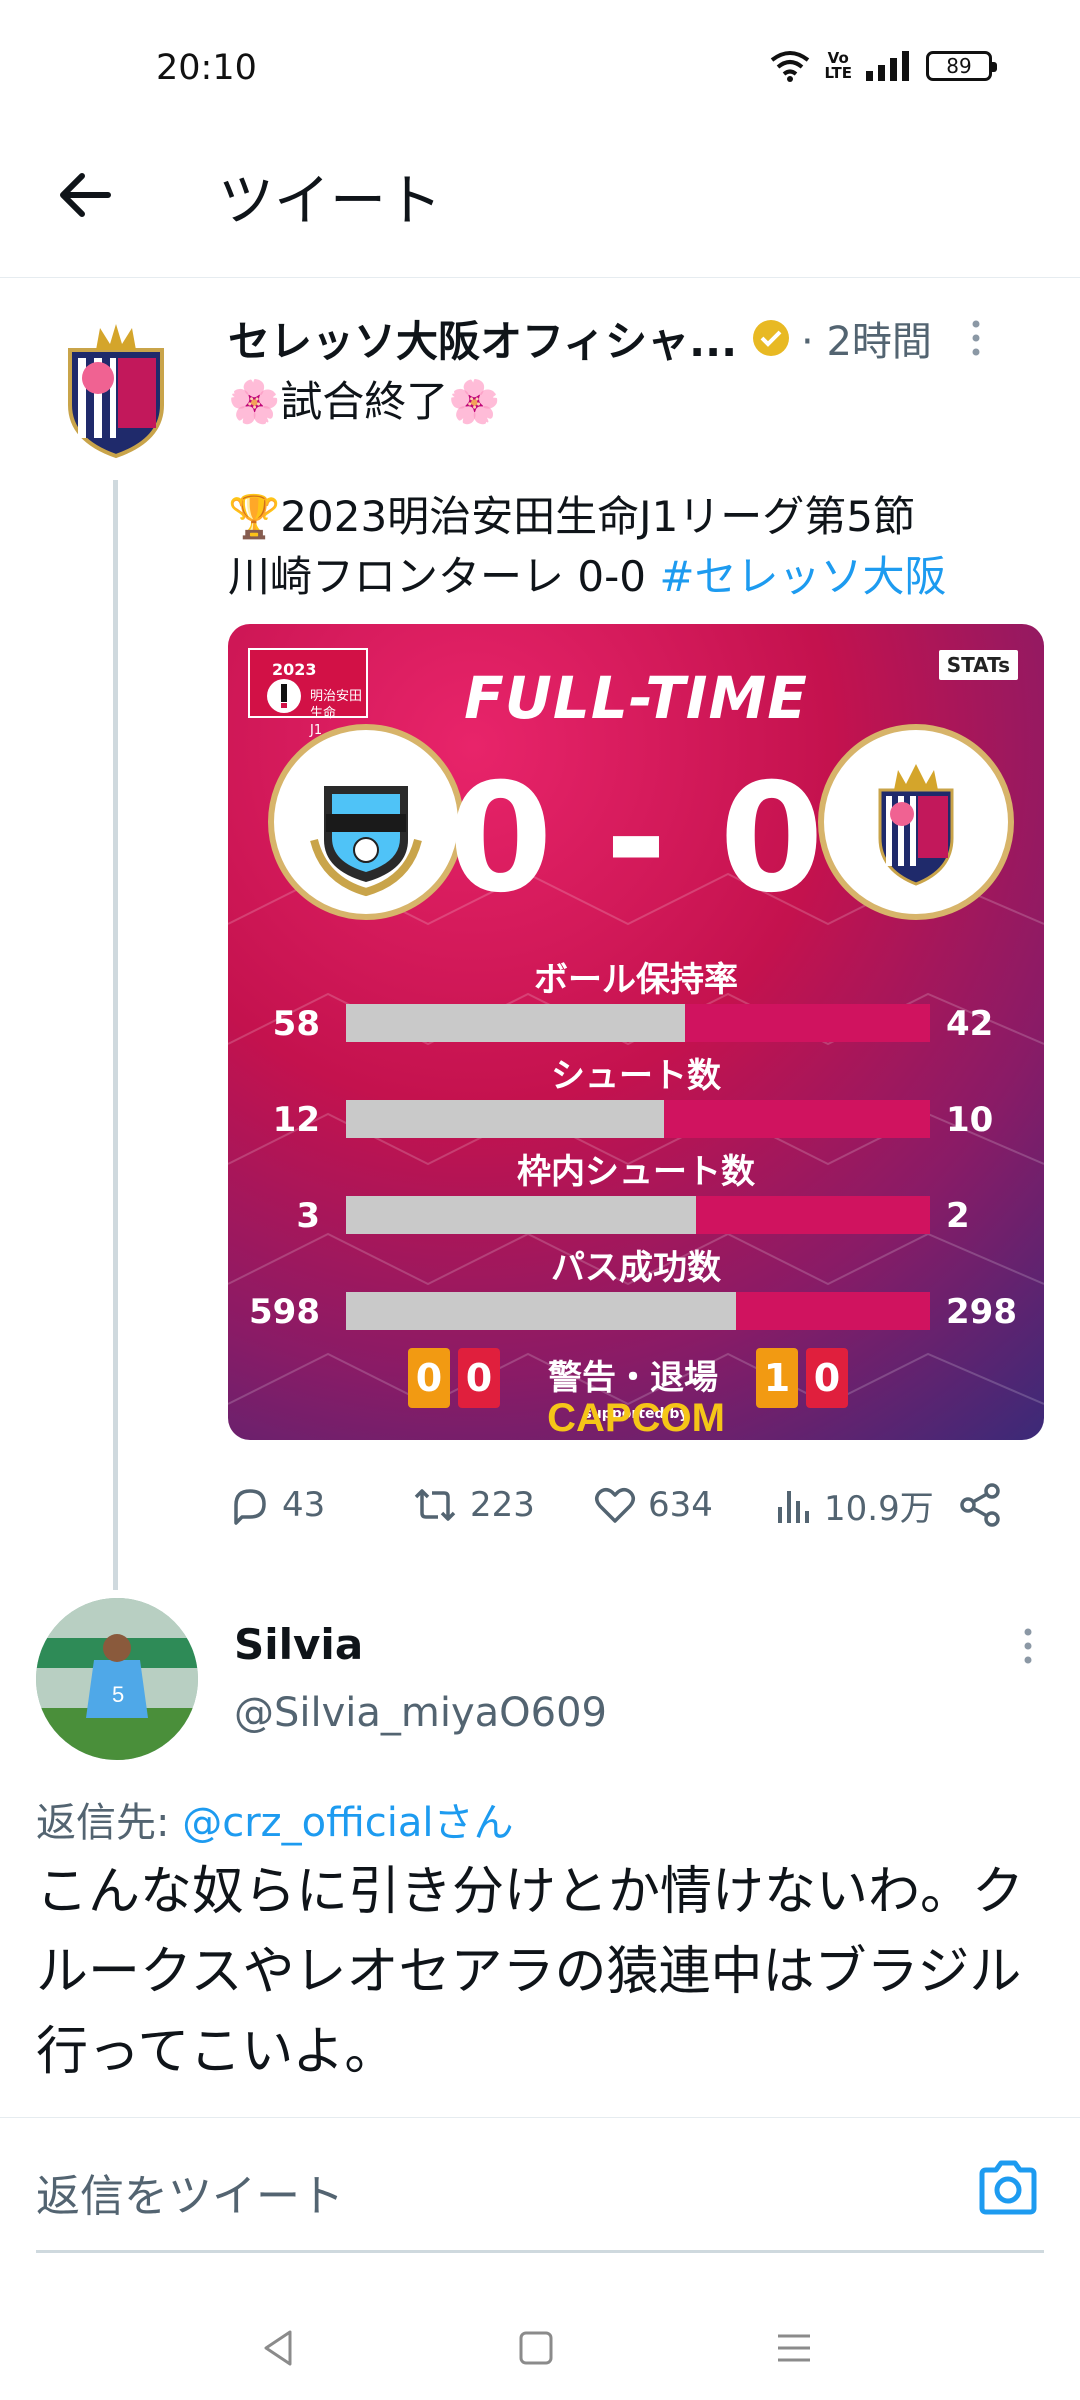 The image size is (1080, 2400). What do you see at coordinates (636, 980) in the screenshot?
I see `stat-label-possession: ボール保持率` at bounding box center [636, 980].